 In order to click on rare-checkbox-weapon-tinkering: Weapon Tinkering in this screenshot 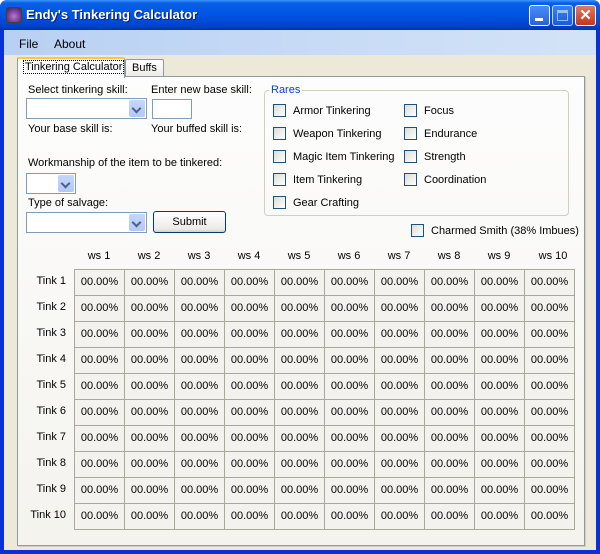, I will do `click(327, 133)`.